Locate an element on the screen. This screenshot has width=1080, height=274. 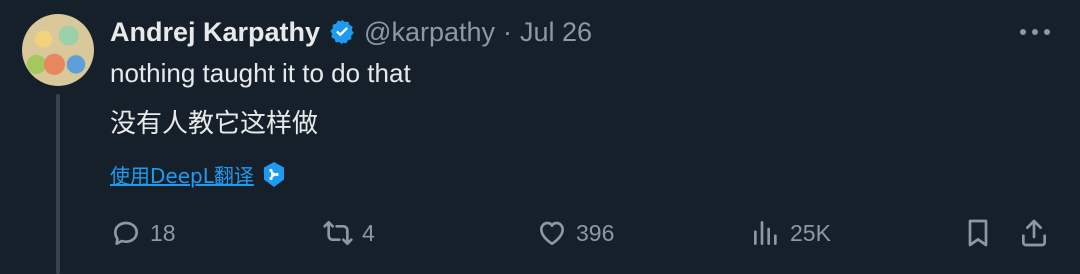
retweet-button: 4 is located at coordinates (348, 233).